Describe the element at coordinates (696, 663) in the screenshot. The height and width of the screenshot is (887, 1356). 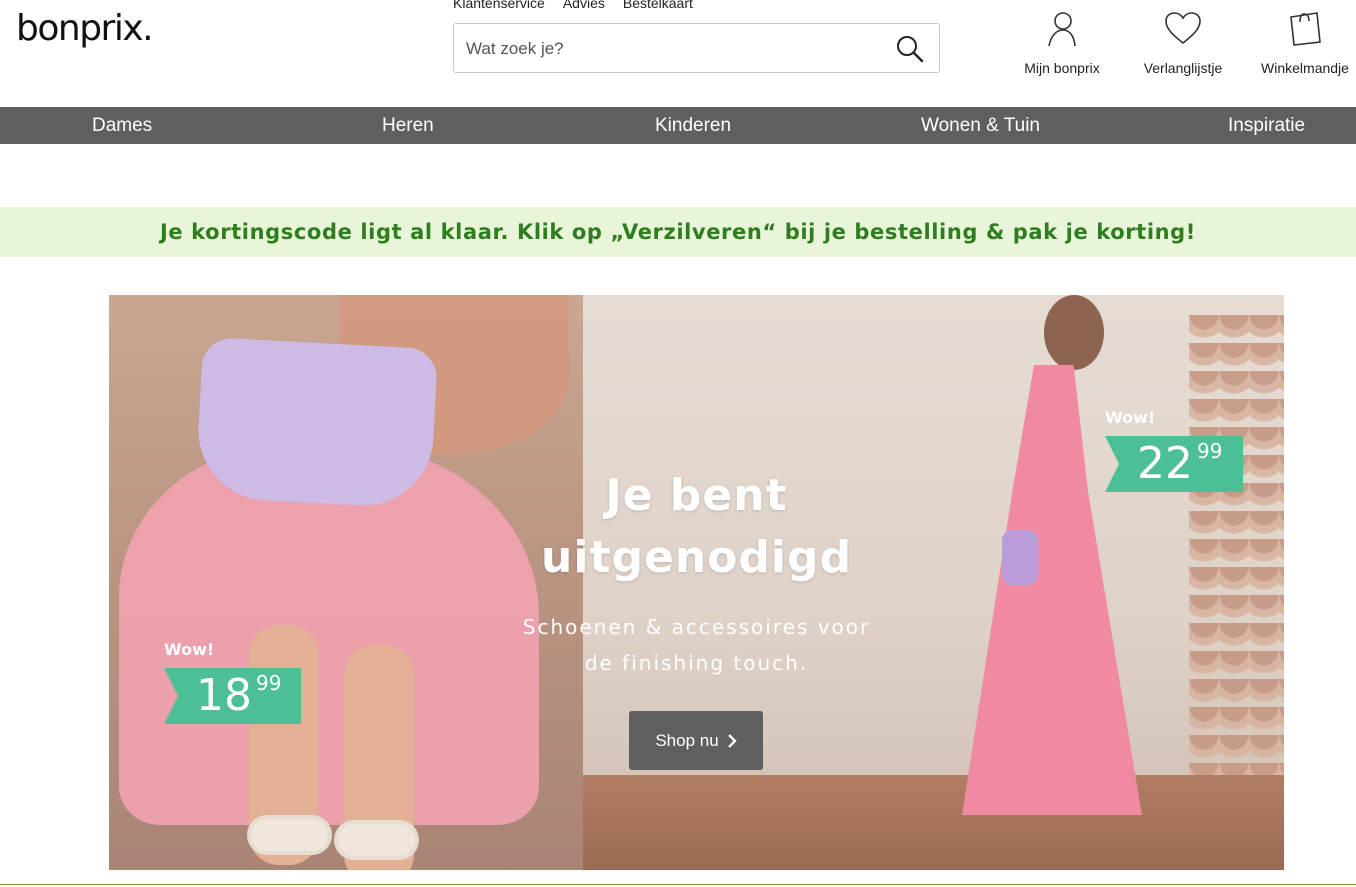
I see `hero-subtitle-line2: de finishing touch.` at that location.